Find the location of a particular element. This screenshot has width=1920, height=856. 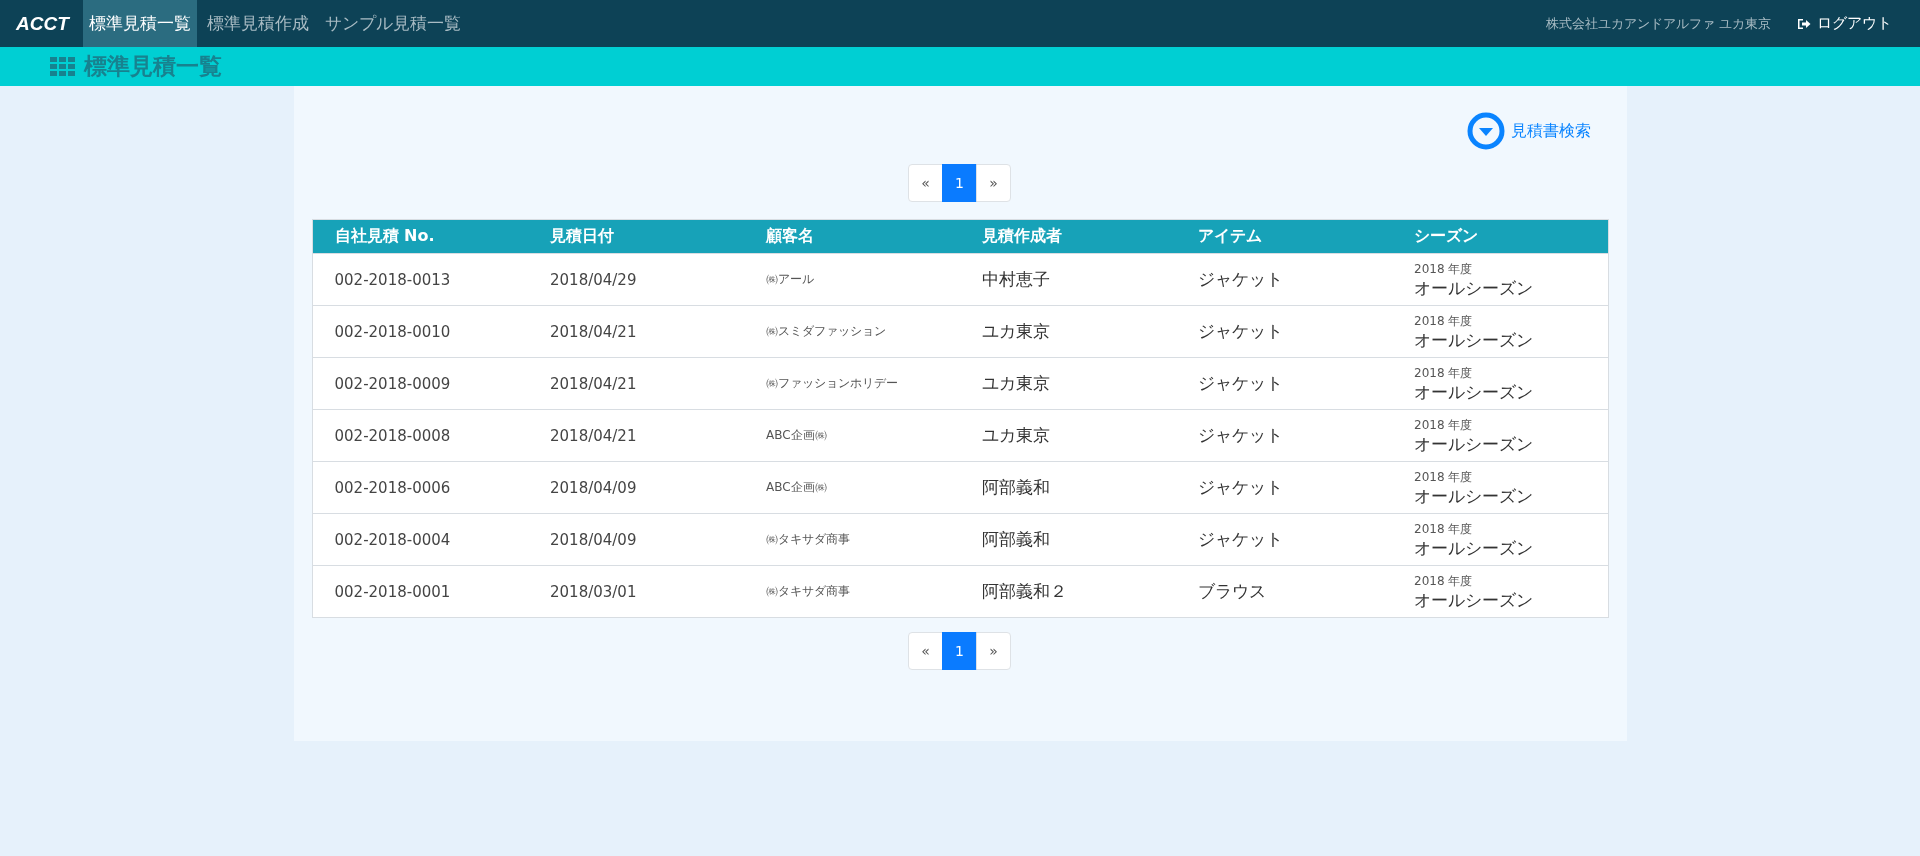

table-cell: ㈱アール is located at coordinates (852, 279).